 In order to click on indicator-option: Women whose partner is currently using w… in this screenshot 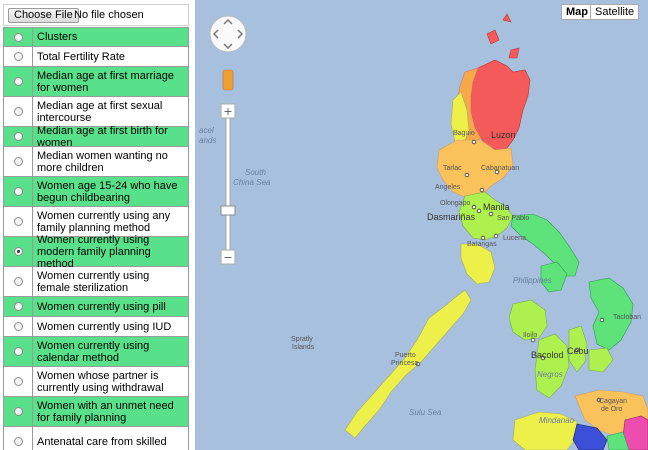, I will do `click(96, 382)`.